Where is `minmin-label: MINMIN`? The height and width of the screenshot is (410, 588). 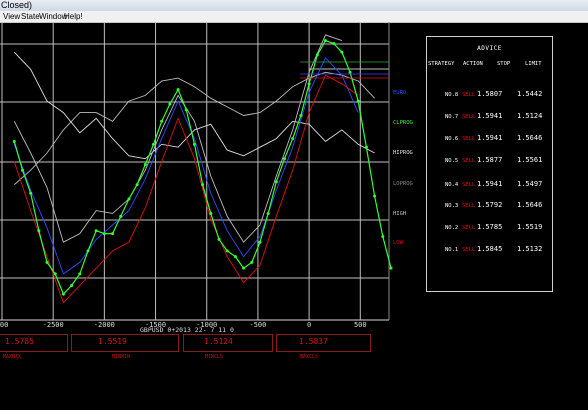 minmin-label: MINMIN is located at coordinates (121, 357).